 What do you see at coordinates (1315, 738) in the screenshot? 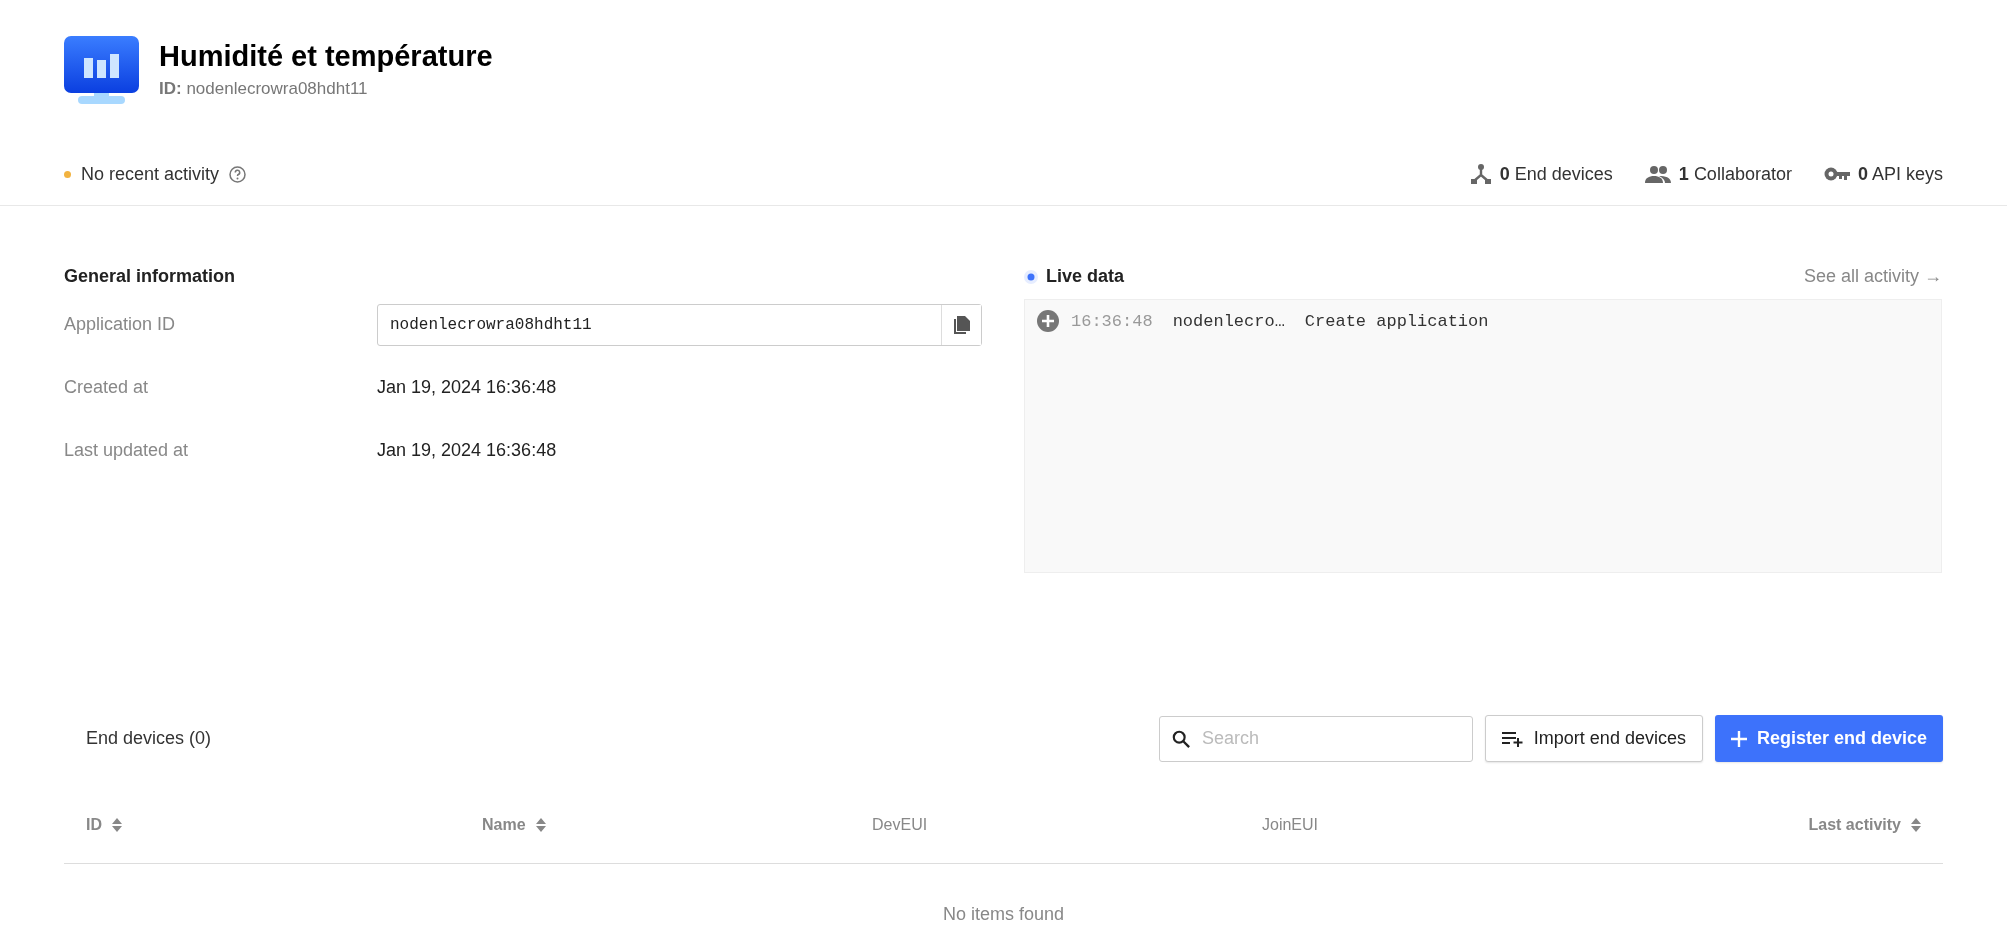
I see `search-field: Search` at bounding box center [1315, 738].